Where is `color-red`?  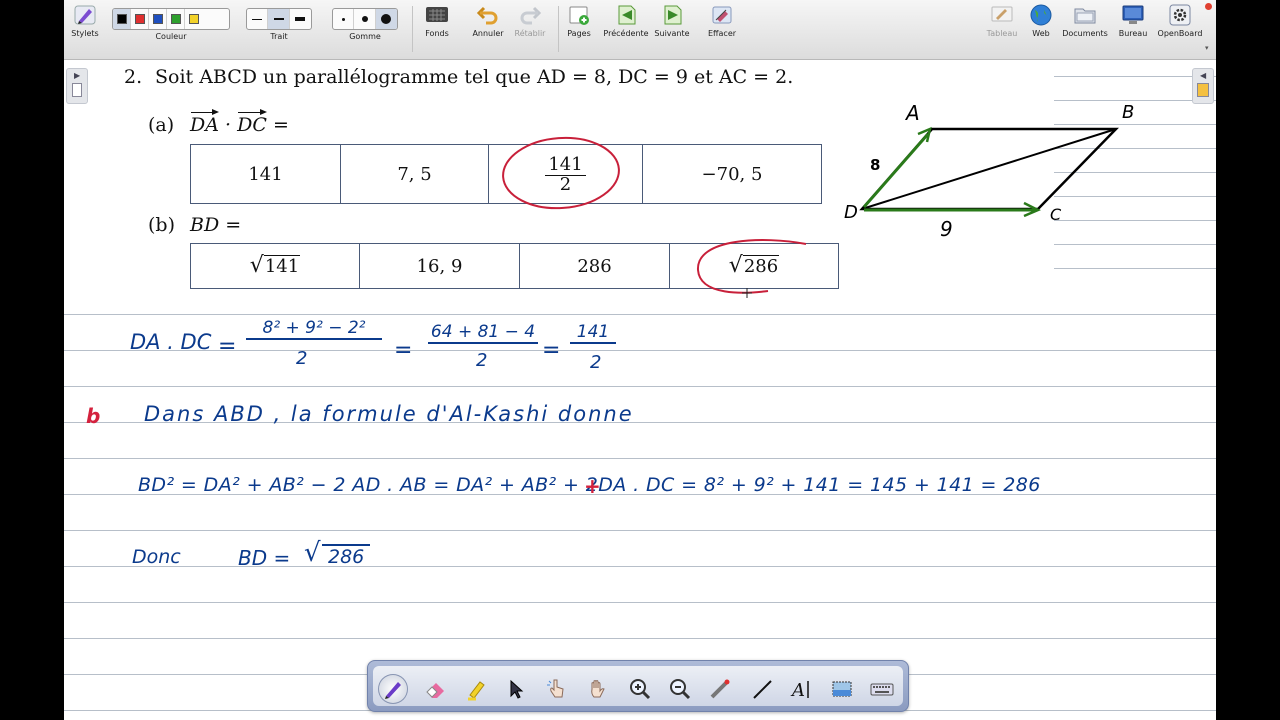
color-red is located at coordinates (140, 19).